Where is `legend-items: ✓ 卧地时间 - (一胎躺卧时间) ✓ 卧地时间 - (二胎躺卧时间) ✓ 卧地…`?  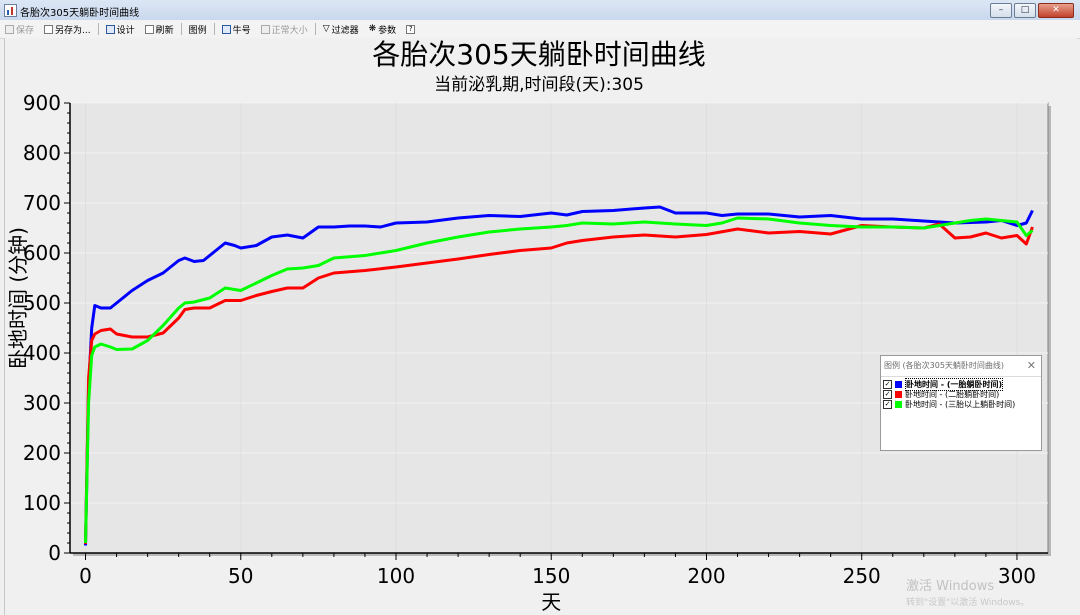 legend-items: ✓ 卧地时间 - (一胎躺卧时间) ✓ 卧地时间 - (二胎躺卧时间) ✓ 卧地… is located at coordinates (961, 393).